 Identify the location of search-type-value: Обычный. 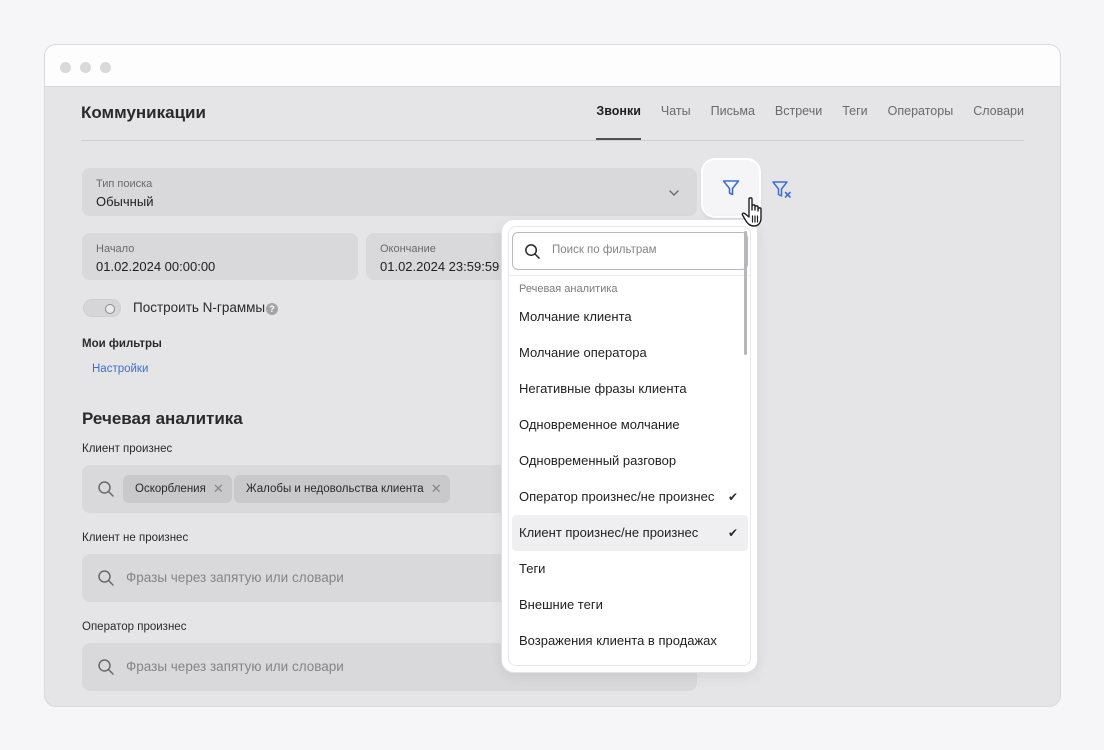
(125, 201).